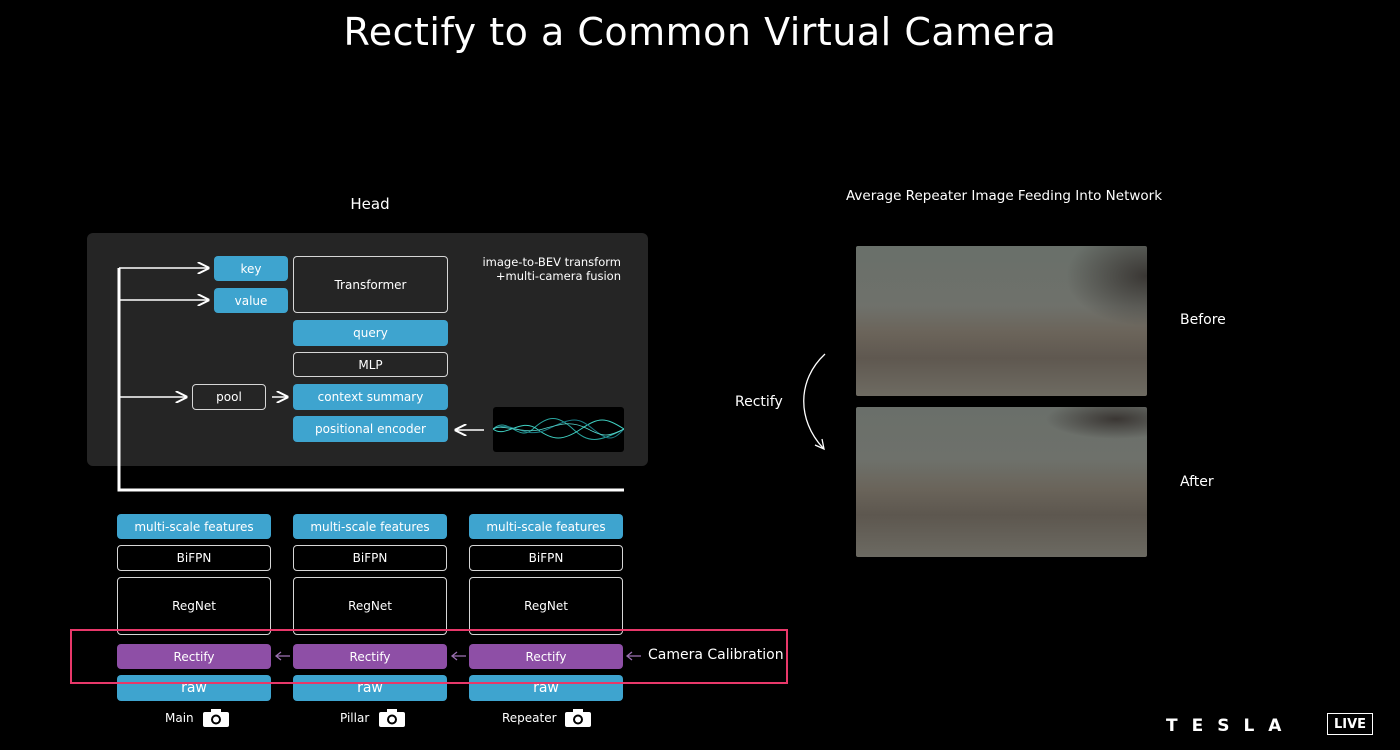 This screenshot has height=750, width=1400. Describe the element at coordinates (457, 656) in the screenshot. I see `calibration-arrows` at that location.